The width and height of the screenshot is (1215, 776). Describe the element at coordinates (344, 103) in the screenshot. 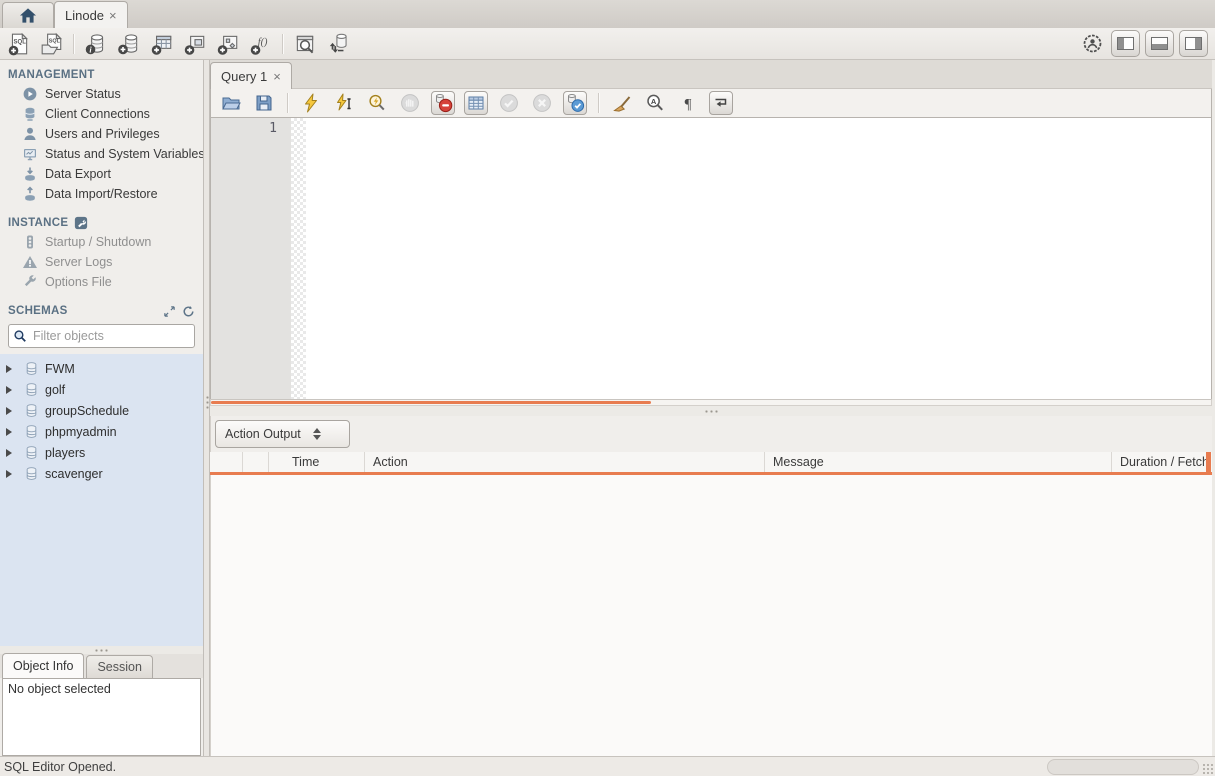

I see `execute-current-statement-button` at that location.